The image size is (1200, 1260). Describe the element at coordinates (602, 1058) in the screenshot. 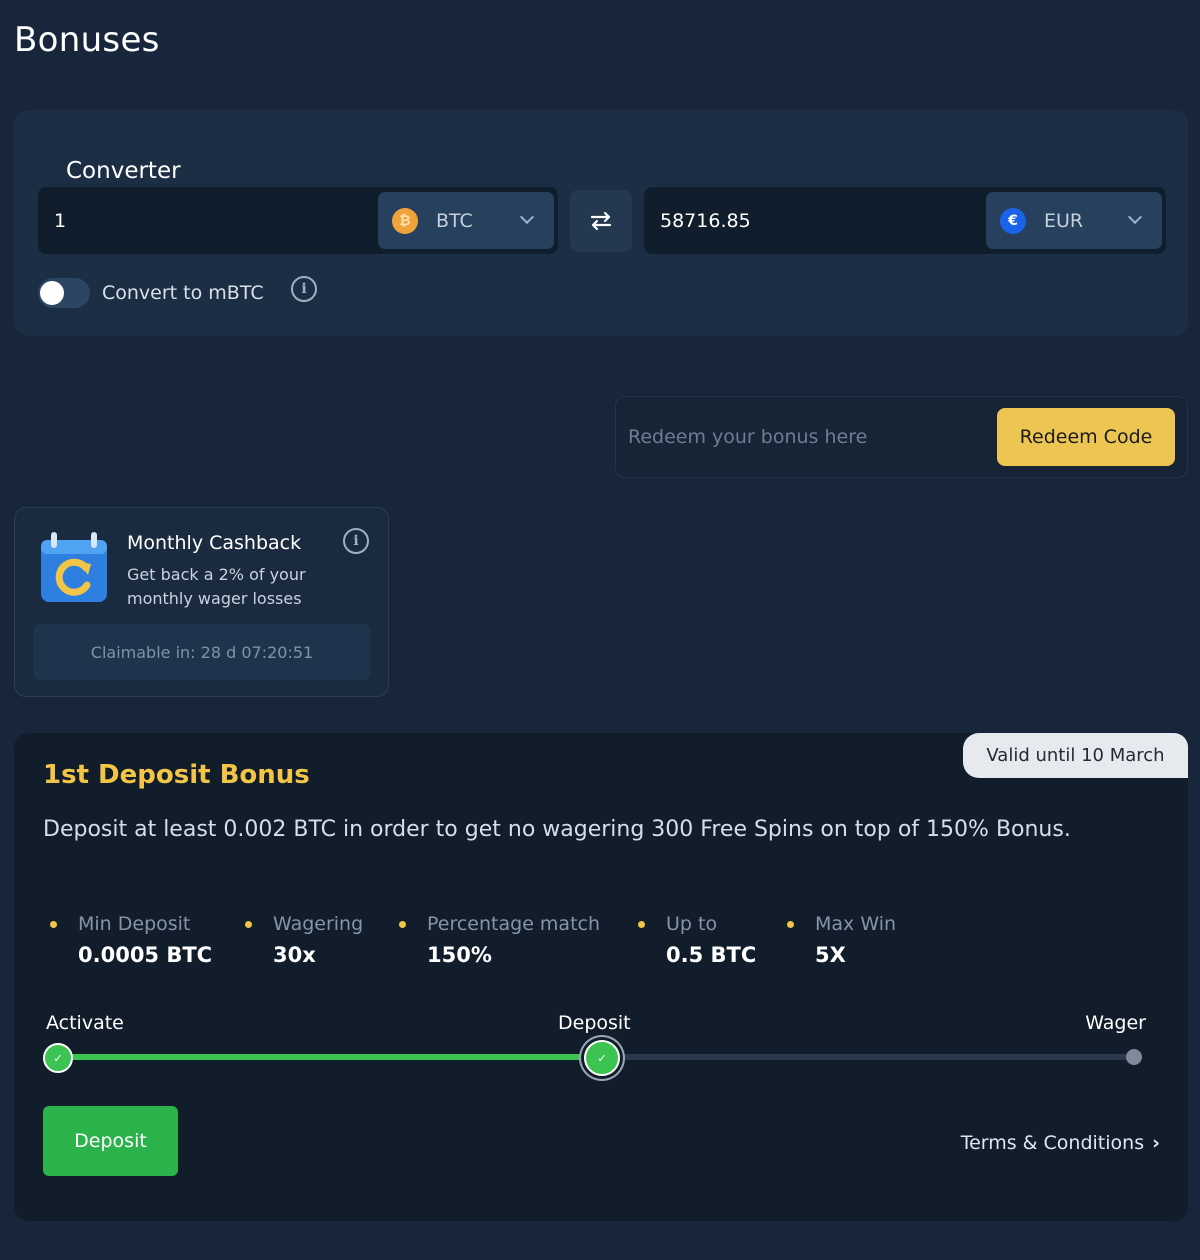

I see `step-deposit-check-icon: ✓` at that location.